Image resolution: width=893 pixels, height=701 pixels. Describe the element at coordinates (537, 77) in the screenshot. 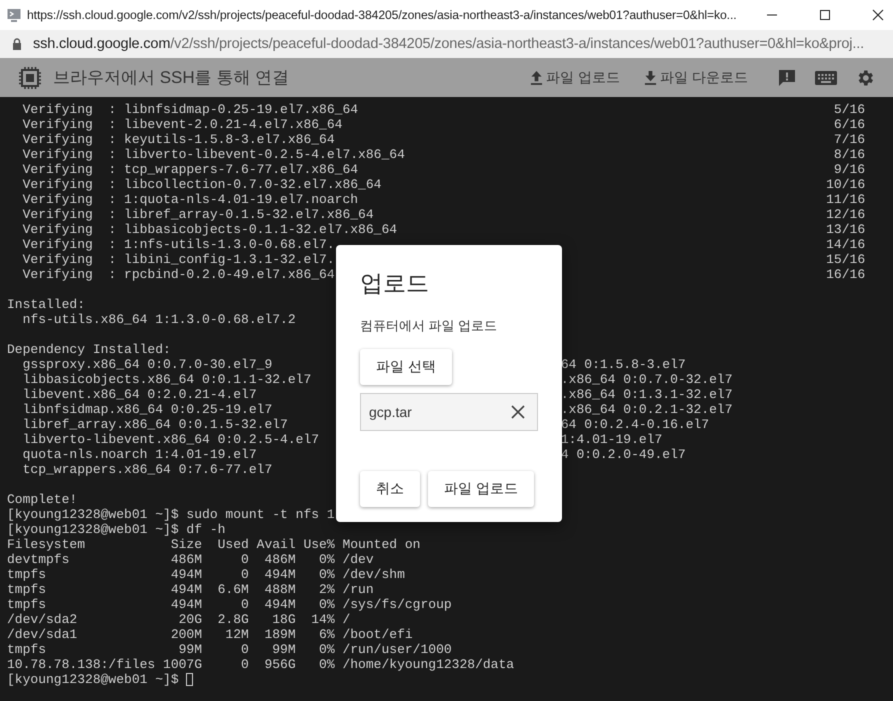

I see `upload-icon` at that location.